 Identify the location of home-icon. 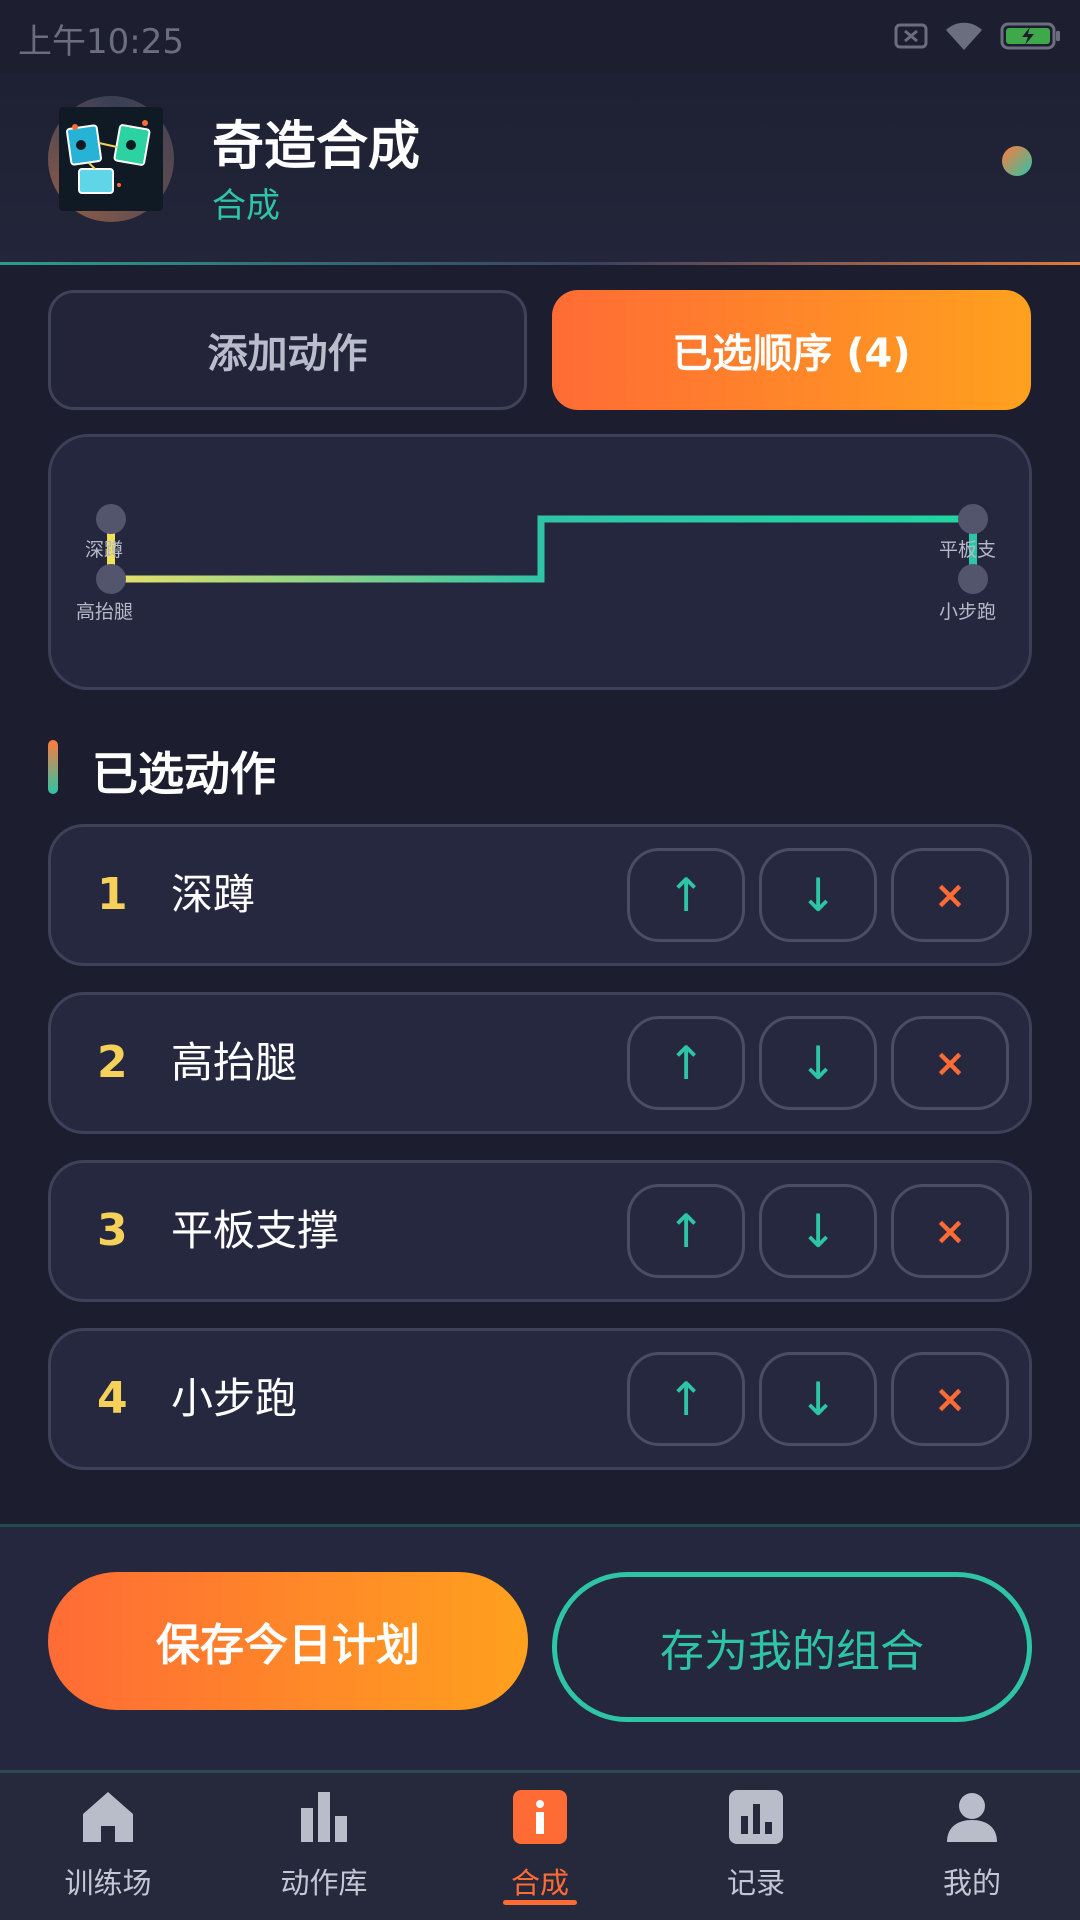
(108, 1817).